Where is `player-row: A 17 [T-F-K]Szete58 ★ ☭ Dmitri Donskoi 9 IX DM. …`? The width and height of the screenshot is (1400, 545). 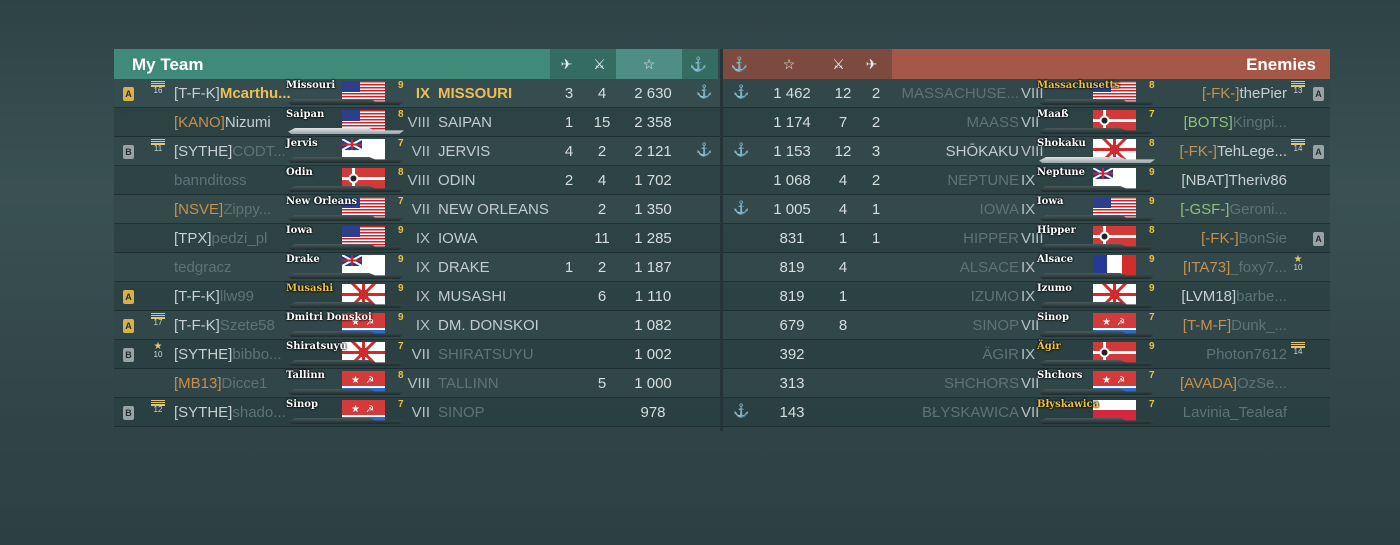
player-row: A 17 [T-F-K]Szete58 ★ ☭ Dmitri Donskoi 9 IX DM. … is located at coordinates (417, 325).